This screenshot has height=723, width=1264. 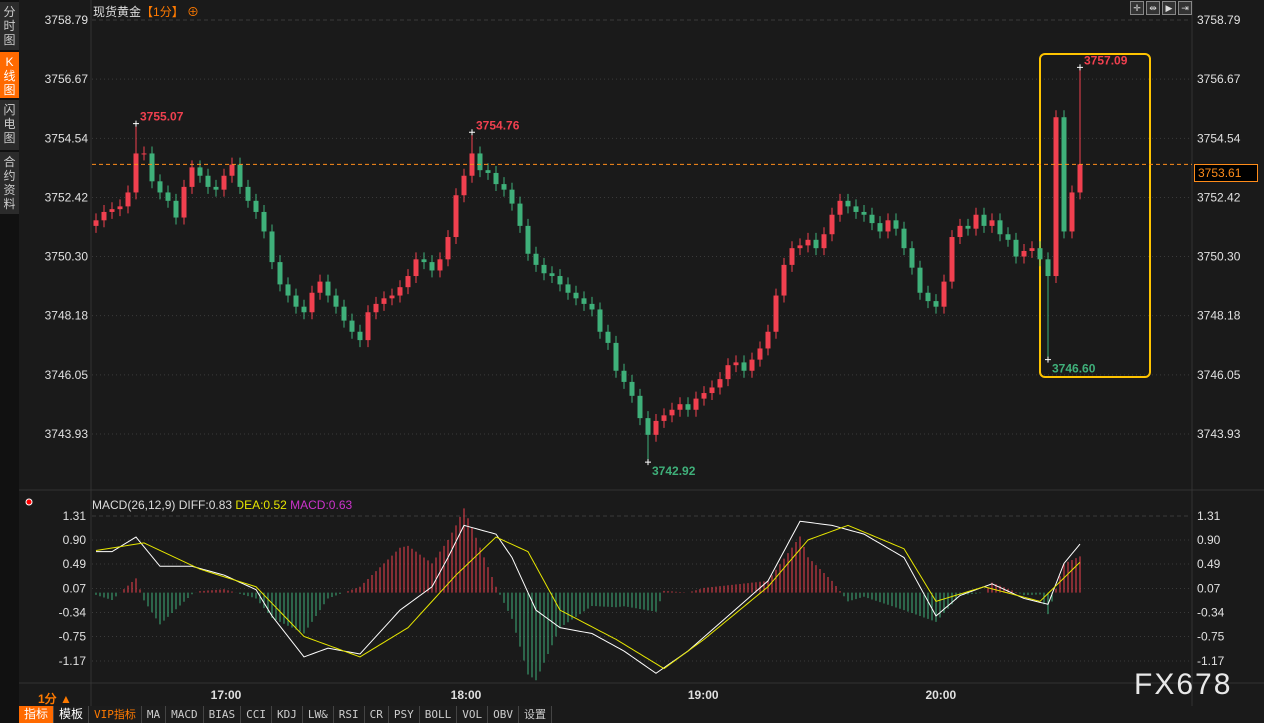 I want to click on indicator-tab-14: OBV, so click(x=504, y=714).